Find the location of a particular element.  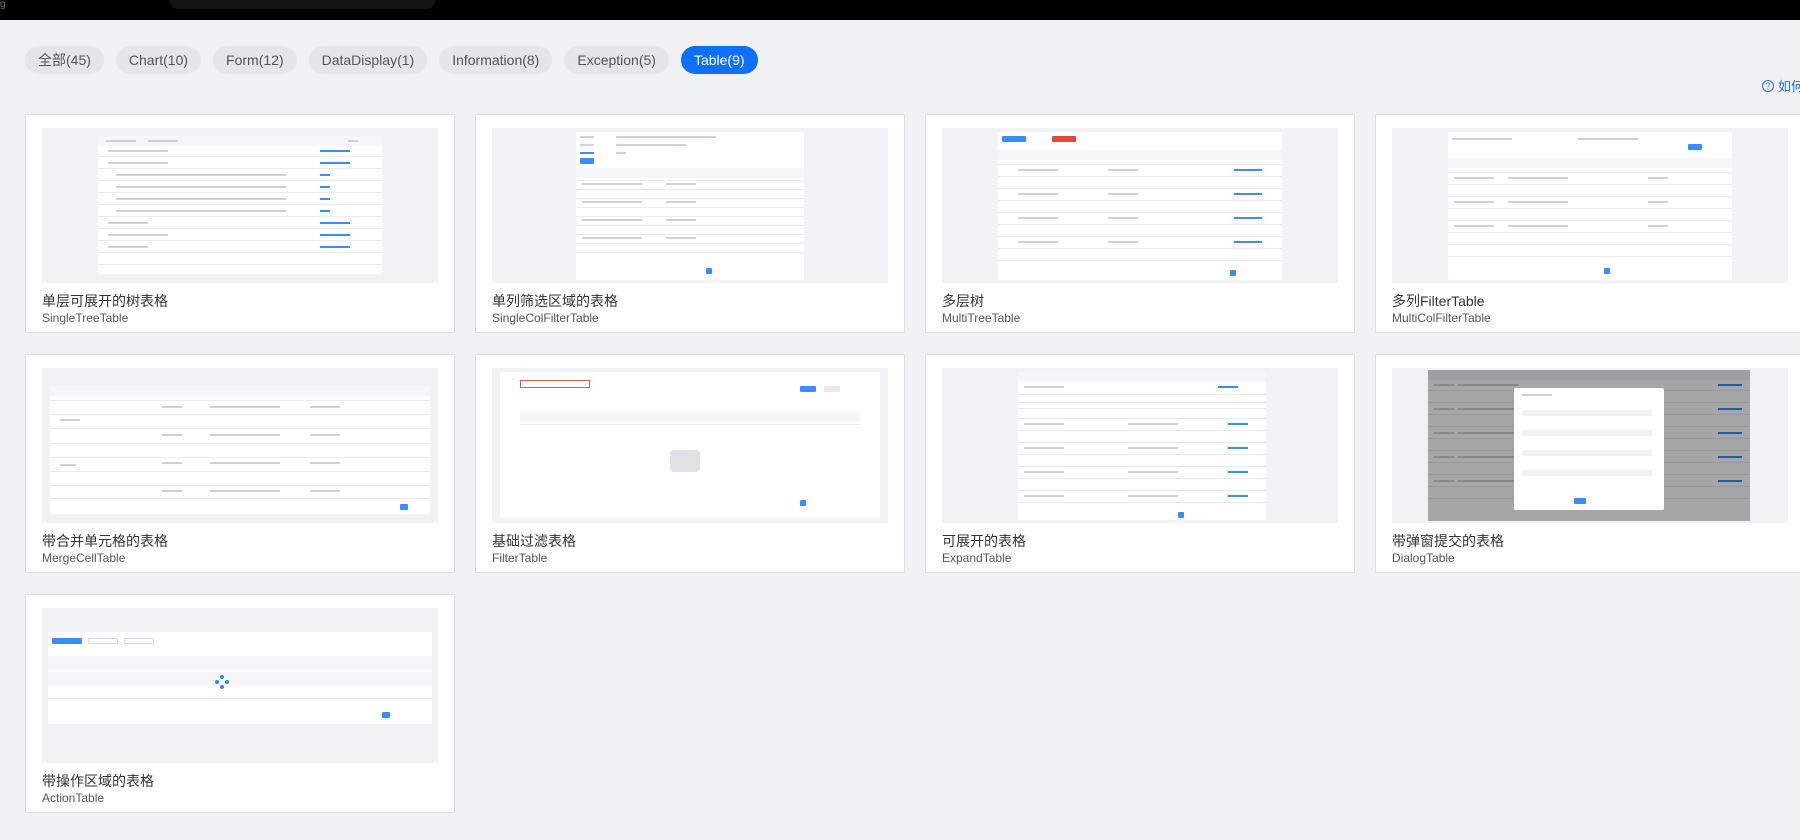

card-title: 单层可展开的树表格 is located at coordinates (105, 301).